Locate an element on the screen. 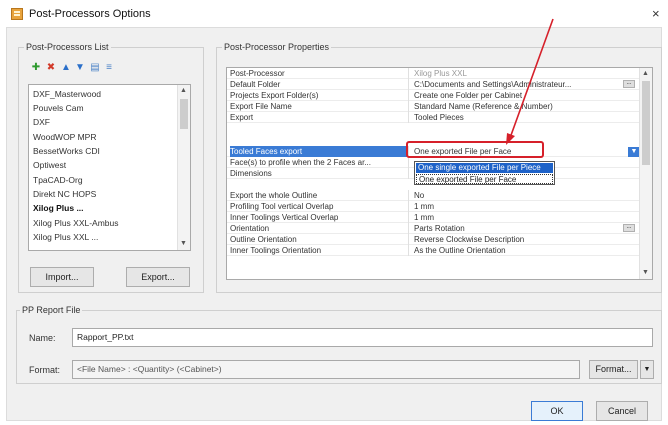 The image size is (668, 425). property-value: Tooled Pieces is located at coordinates (439, 117).